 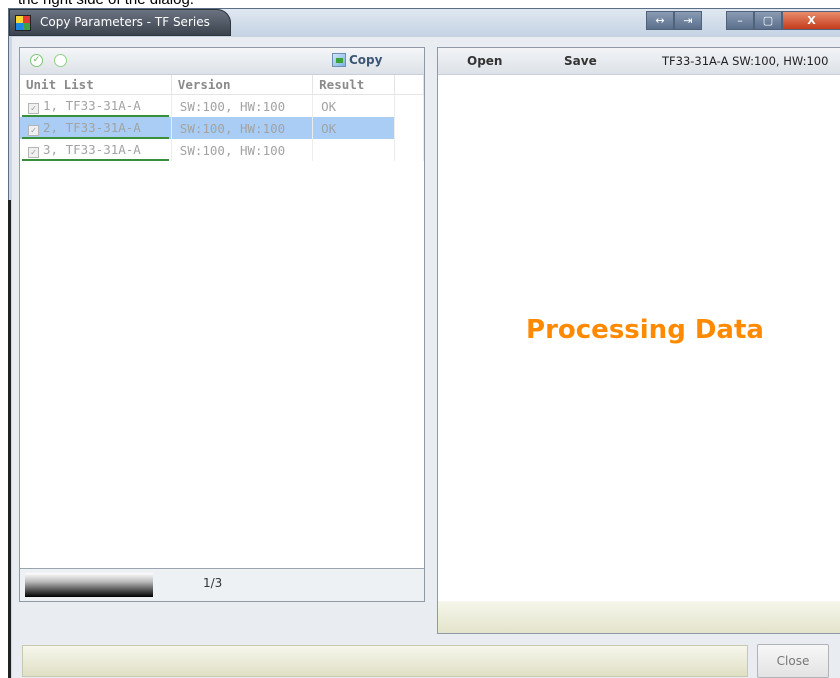 What do you see at coordinates (580, 61) in the screenshot?
I see `save-button: Save` at bounding box center [580, 61].